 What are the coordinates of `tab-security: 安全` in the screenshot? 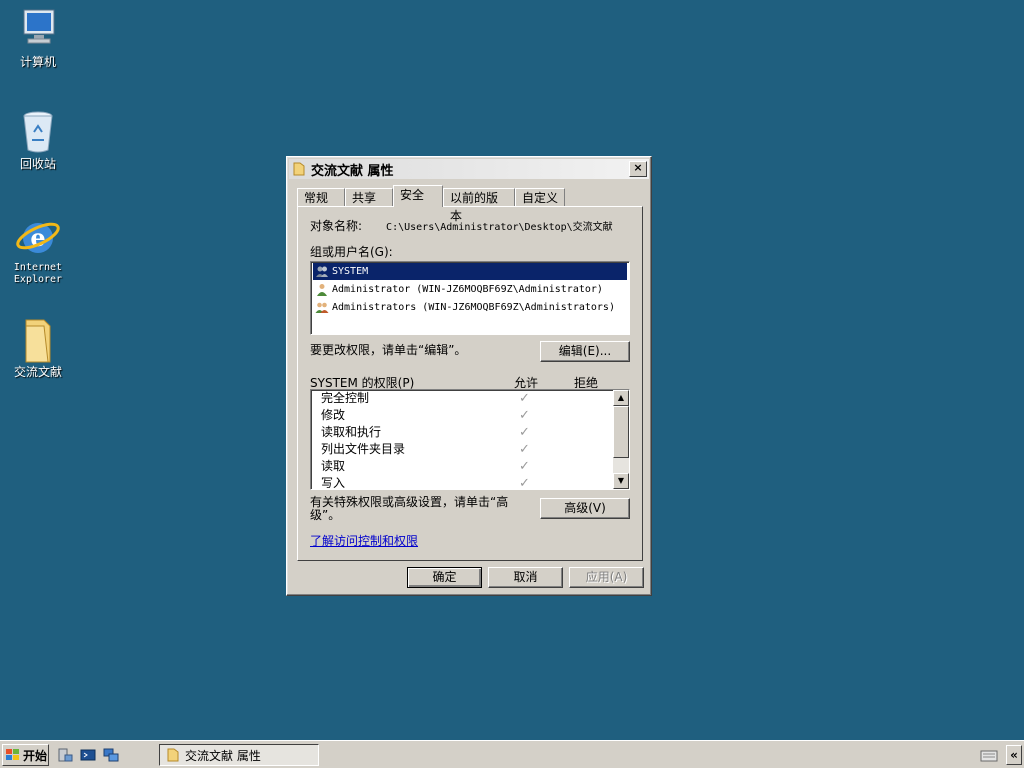 It's located at (418, 196).